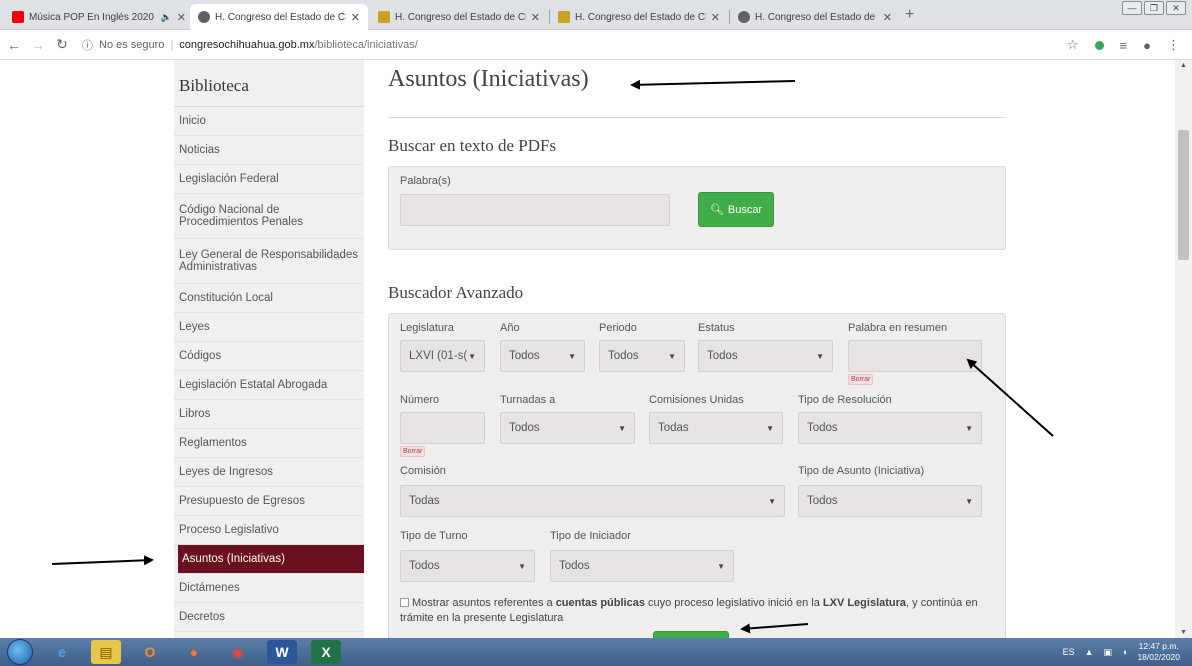 The image size is (1192, 666). I want to click on sidebar-item: Presupuesto de Egresos, so click(269, 501).